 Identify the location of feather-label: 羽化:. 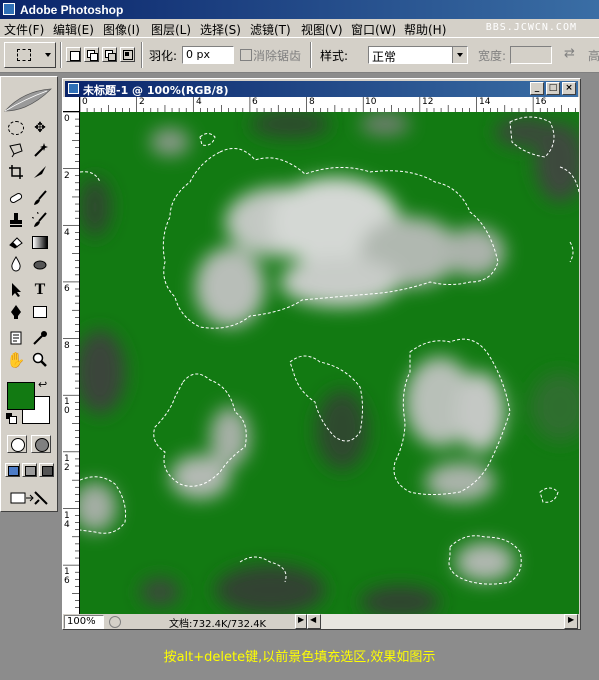
(163, 56).